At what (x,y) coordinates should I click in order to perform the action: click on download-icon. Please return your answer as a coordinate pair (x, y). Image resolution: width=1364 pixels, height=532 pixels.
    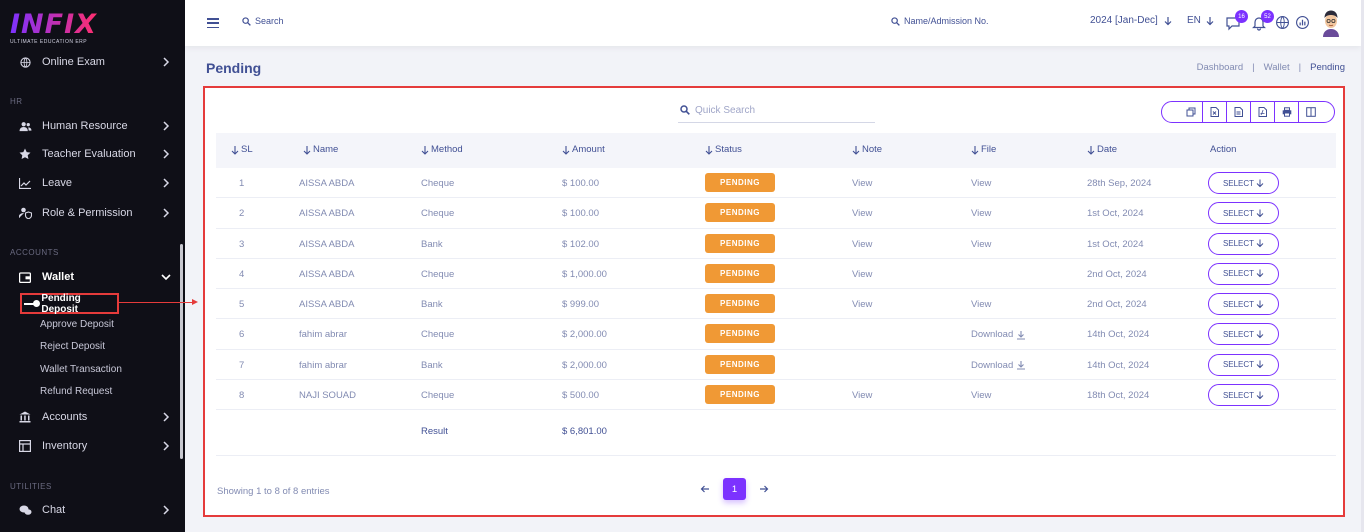
    Looking at the image, I should click on (1021, 365).